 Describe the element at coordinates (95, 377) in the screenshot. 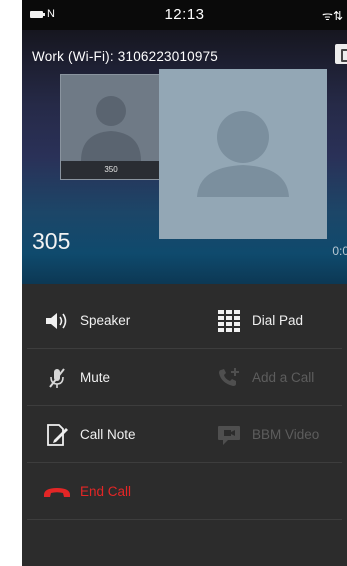

I see `mute-label: Mute` at that location.